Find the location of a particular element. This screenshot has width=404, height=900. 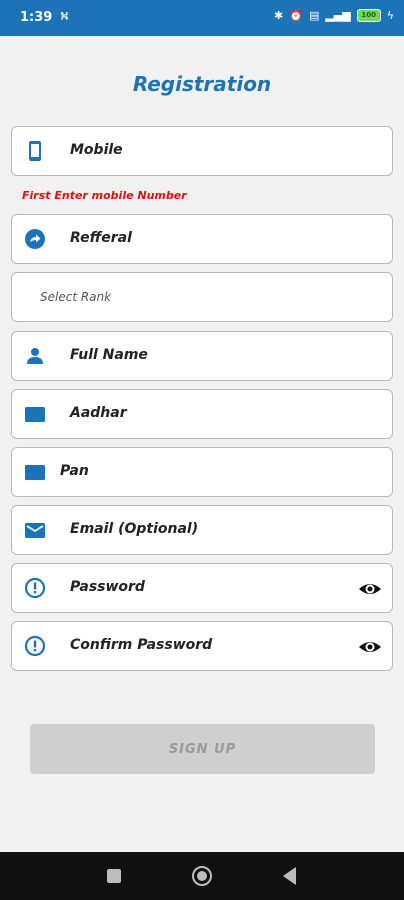

navigation-bar is located at coordinates (202, 876).